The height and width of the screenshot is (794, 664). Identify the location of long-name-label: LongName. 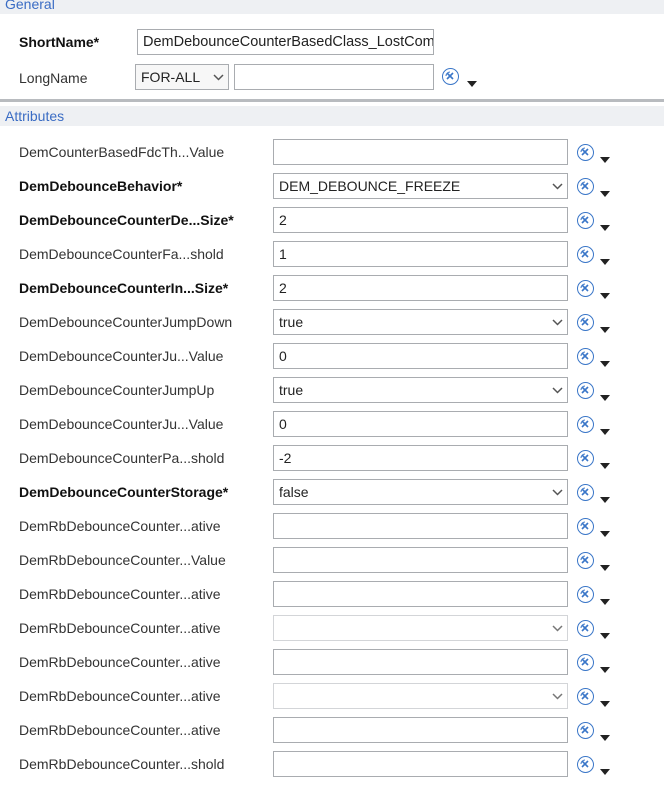
(53, 78).